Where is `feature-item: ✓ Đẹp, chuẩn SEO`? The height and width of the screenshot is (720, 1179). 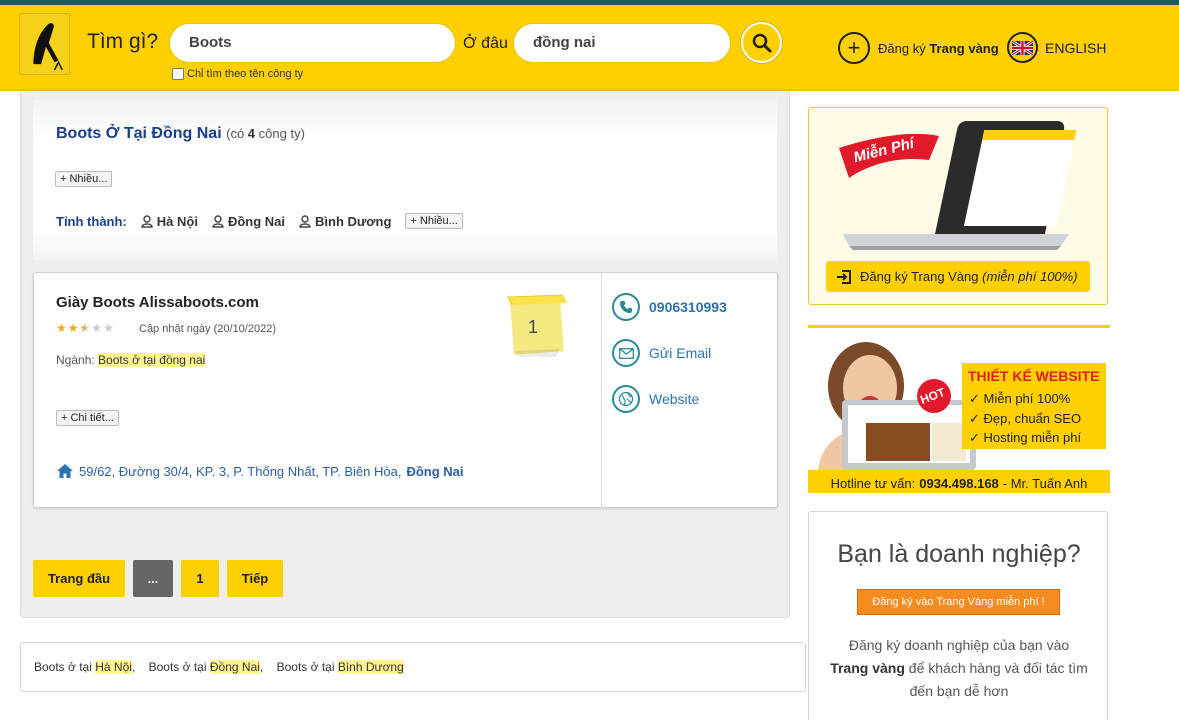 feature-item: ✓ Đẹp, chuẩn SEO is located at coordinates (1025, 418).